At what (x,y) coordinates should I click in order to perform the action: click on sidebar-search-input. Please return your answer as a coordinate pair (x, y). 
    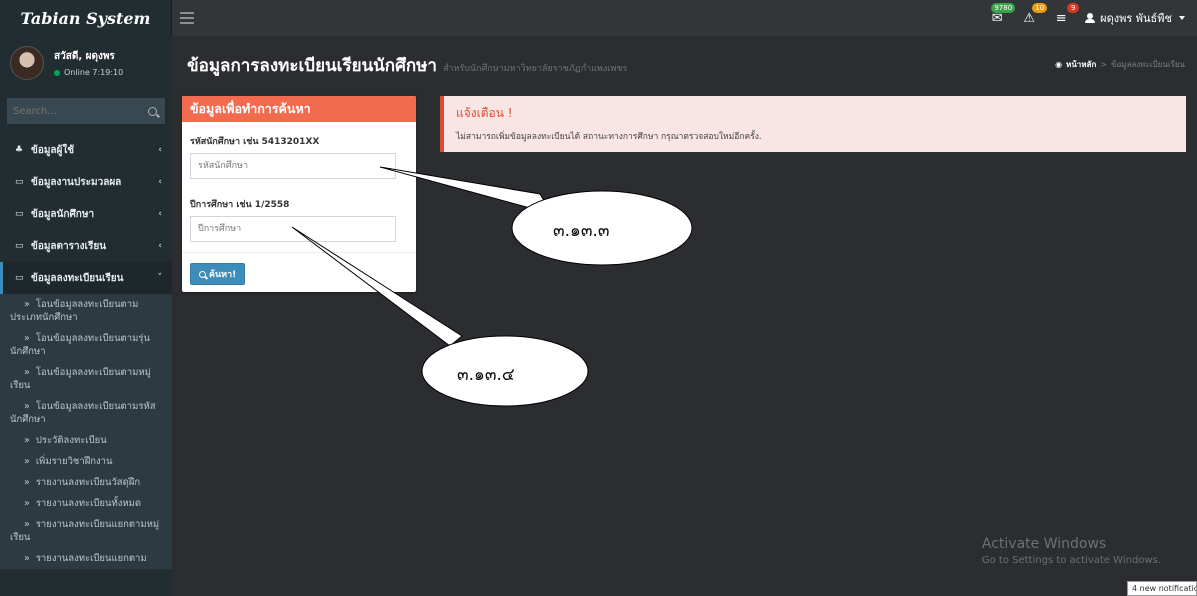
    Looking at the image, I should click on (73, 111).